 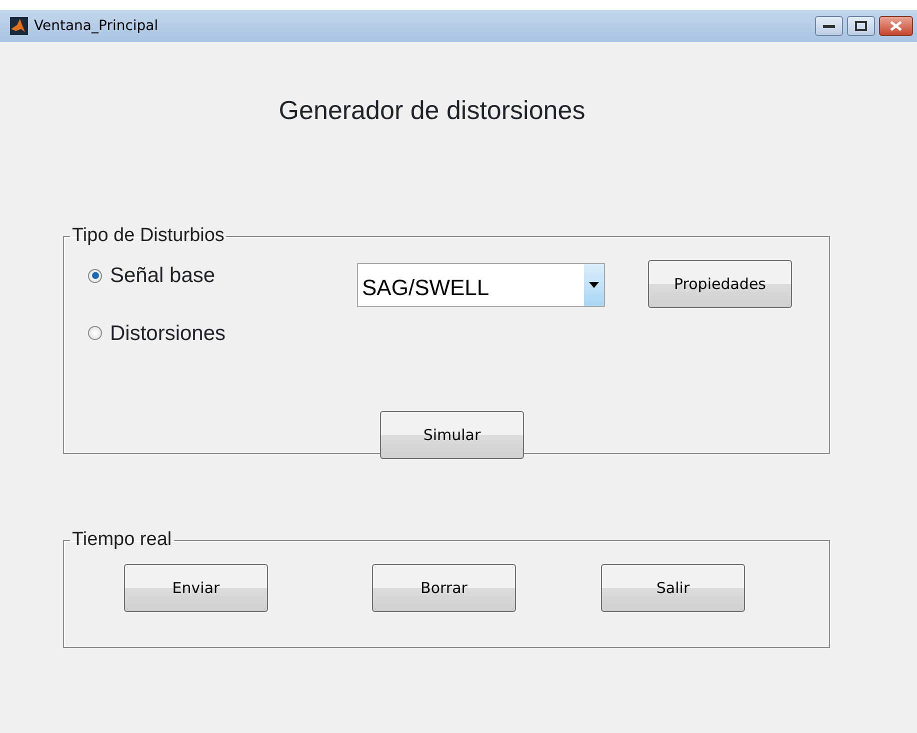 I want to click on action-button: Salir, so click(x=673, y=588).